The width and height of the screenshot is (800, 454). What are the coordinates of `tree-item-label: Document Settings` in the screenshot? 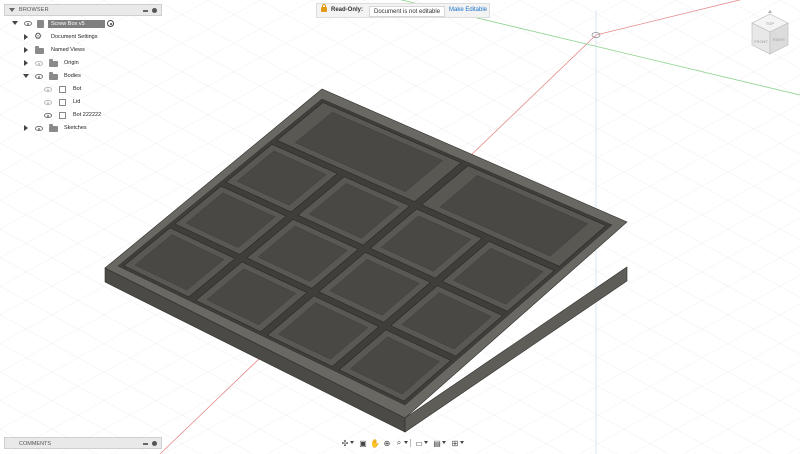 It's located at (74, 37).